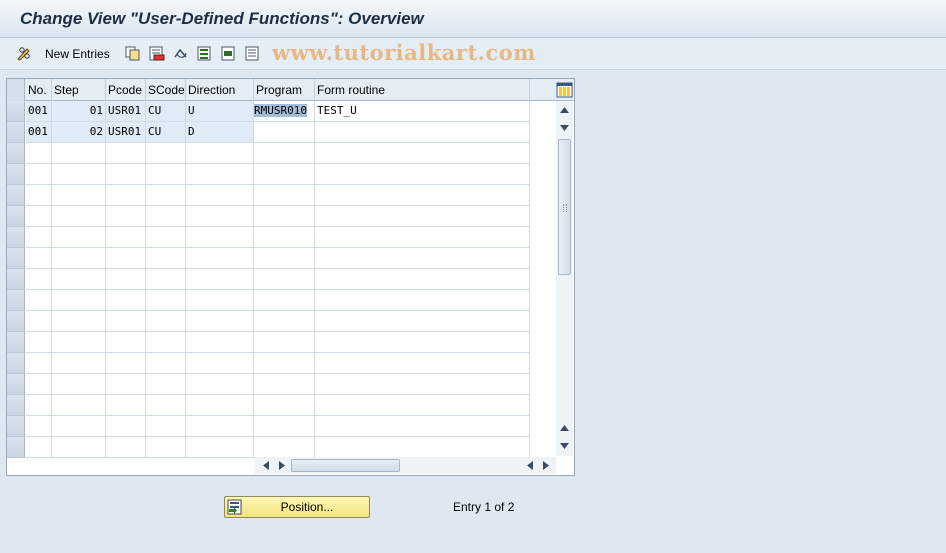 The width and height of the screenshot is (946, 553). Describe the element at coordinates (180, 53) in the screenshot. I see `undo-icon` at that location.